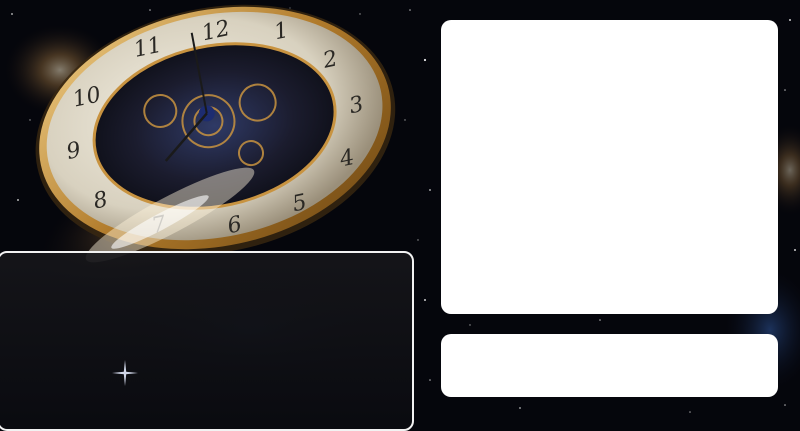 The height and width of the screenshot is (431, 800). What do you see at coordinates (125, 373) in the screenshot?
I see `sparkle-star-icon` at bounding box center [125, 373].